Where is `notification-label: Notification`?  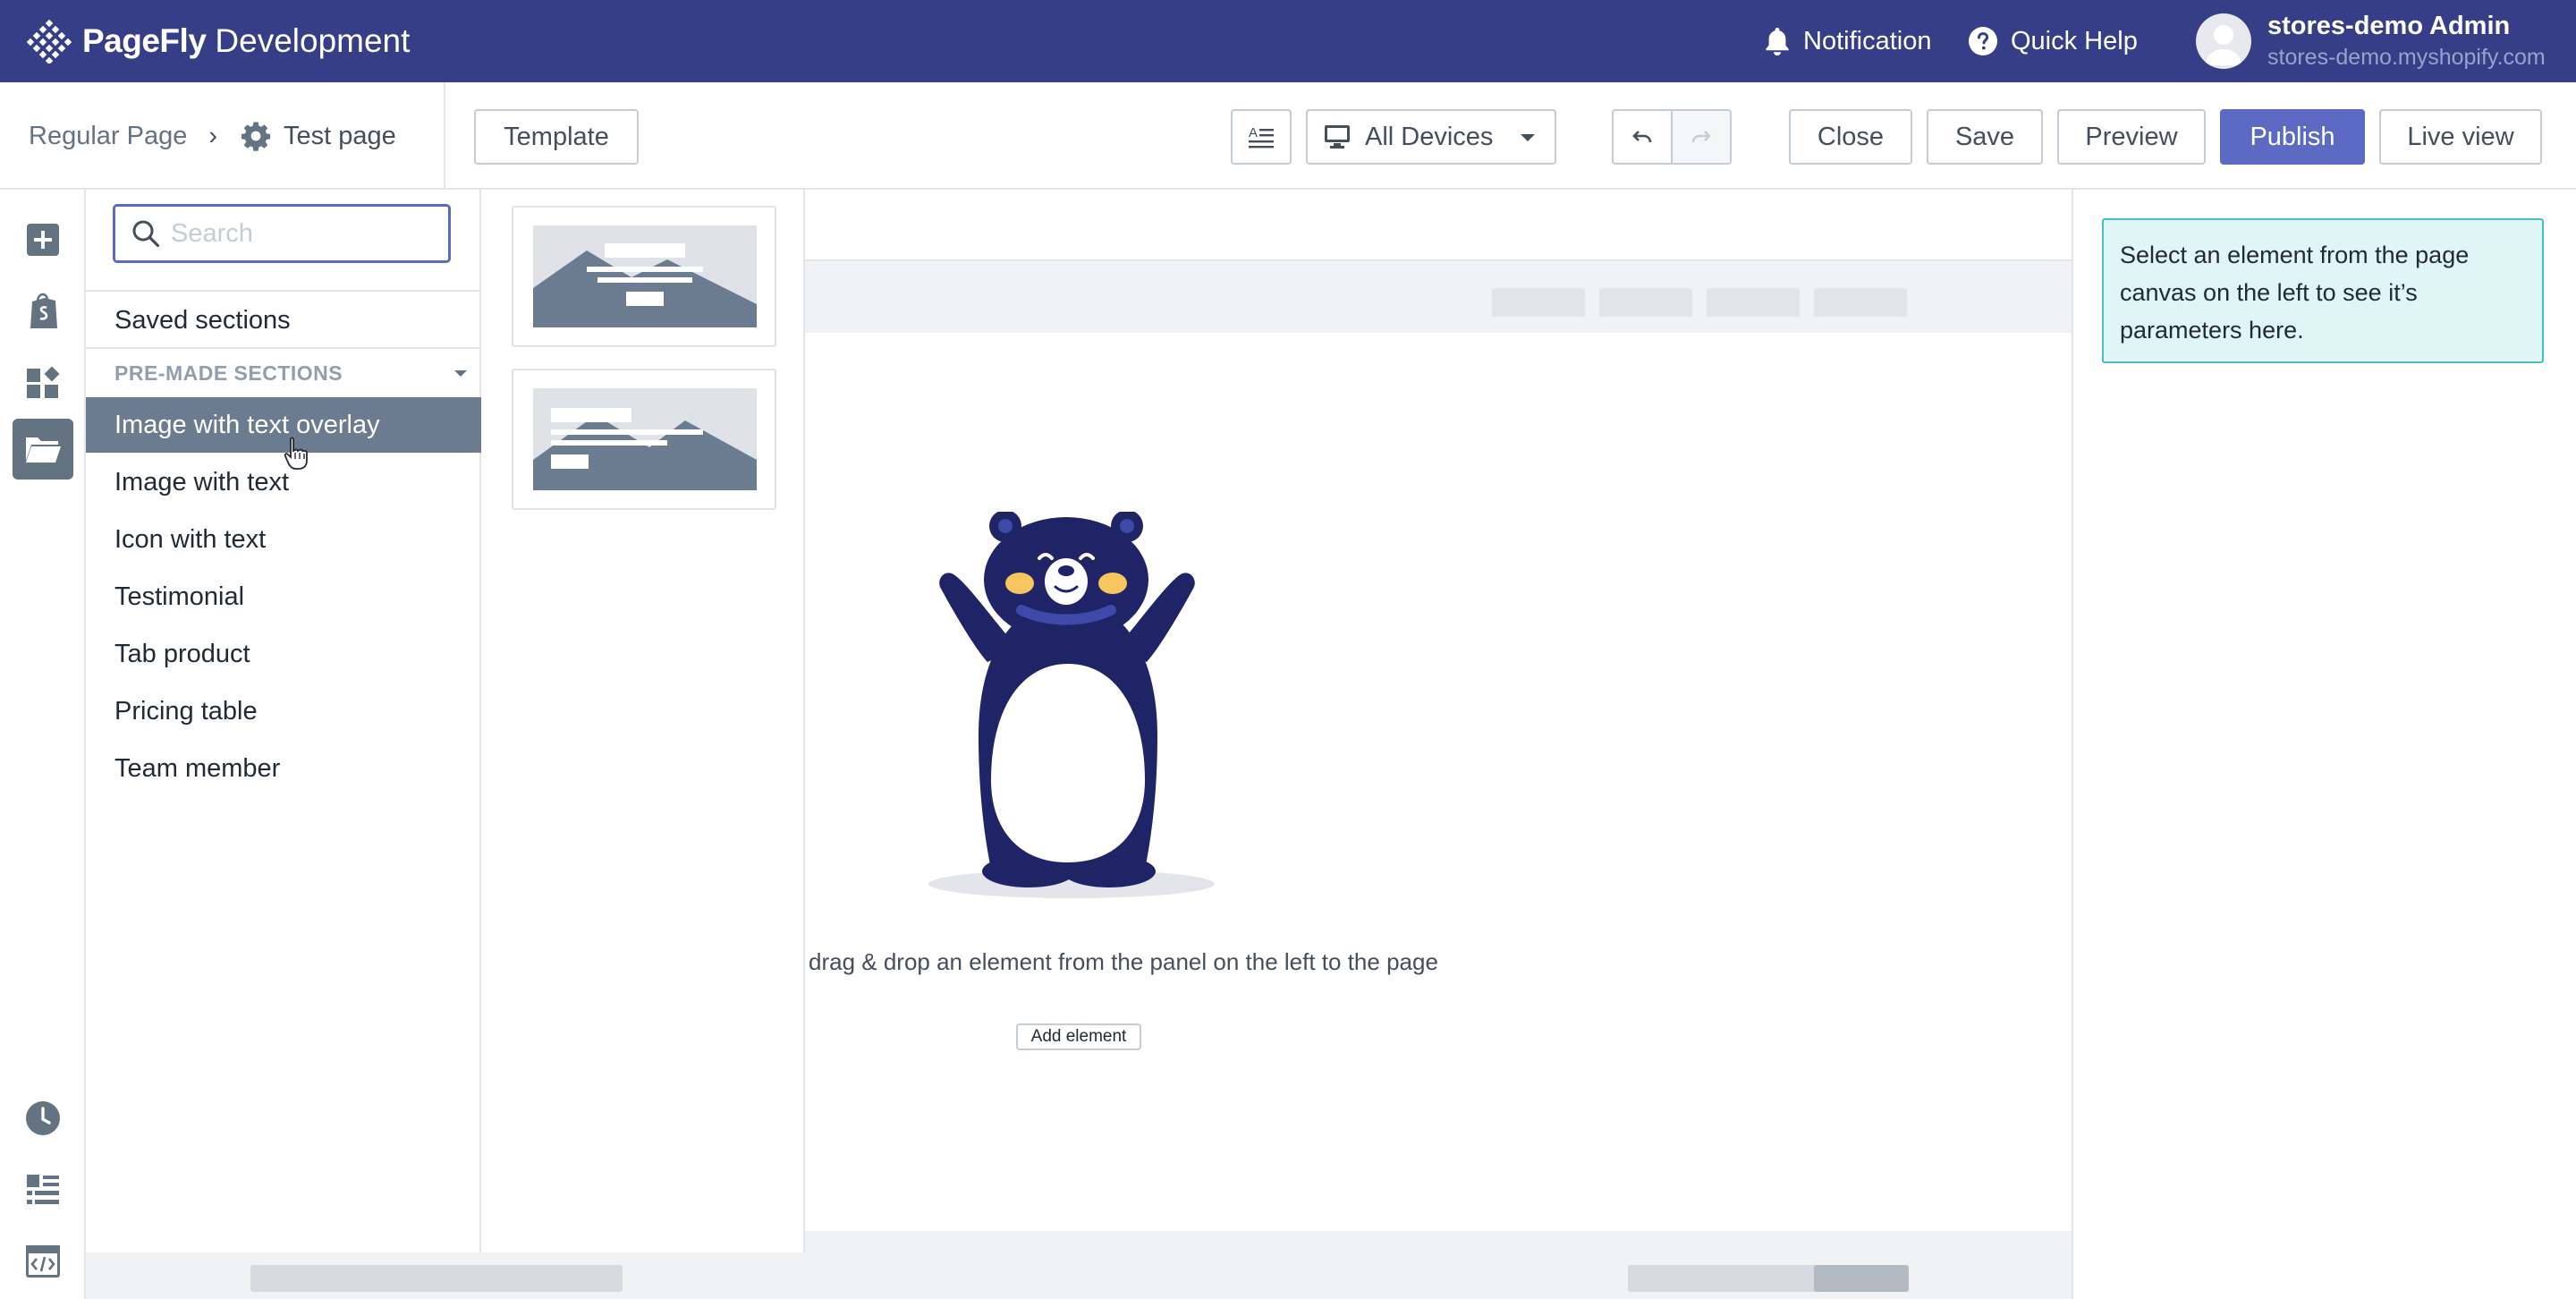 notification-label: Notification is located at coordinates (1867, 40).